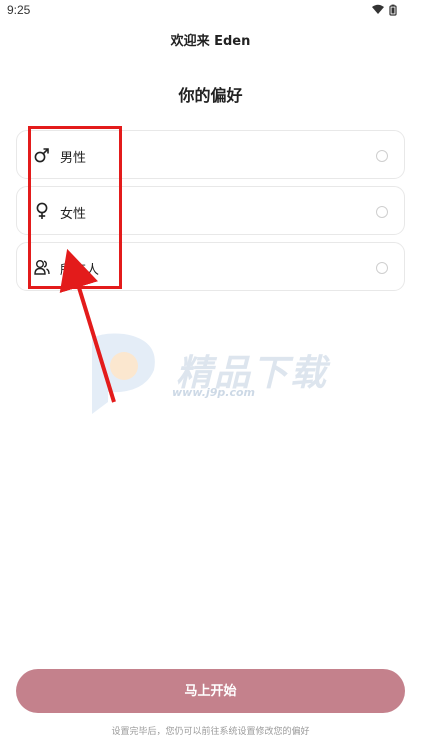  Describe the element at coordinates (123, 373) in the screenshot. I see `watermark-logo-icon` at that location.